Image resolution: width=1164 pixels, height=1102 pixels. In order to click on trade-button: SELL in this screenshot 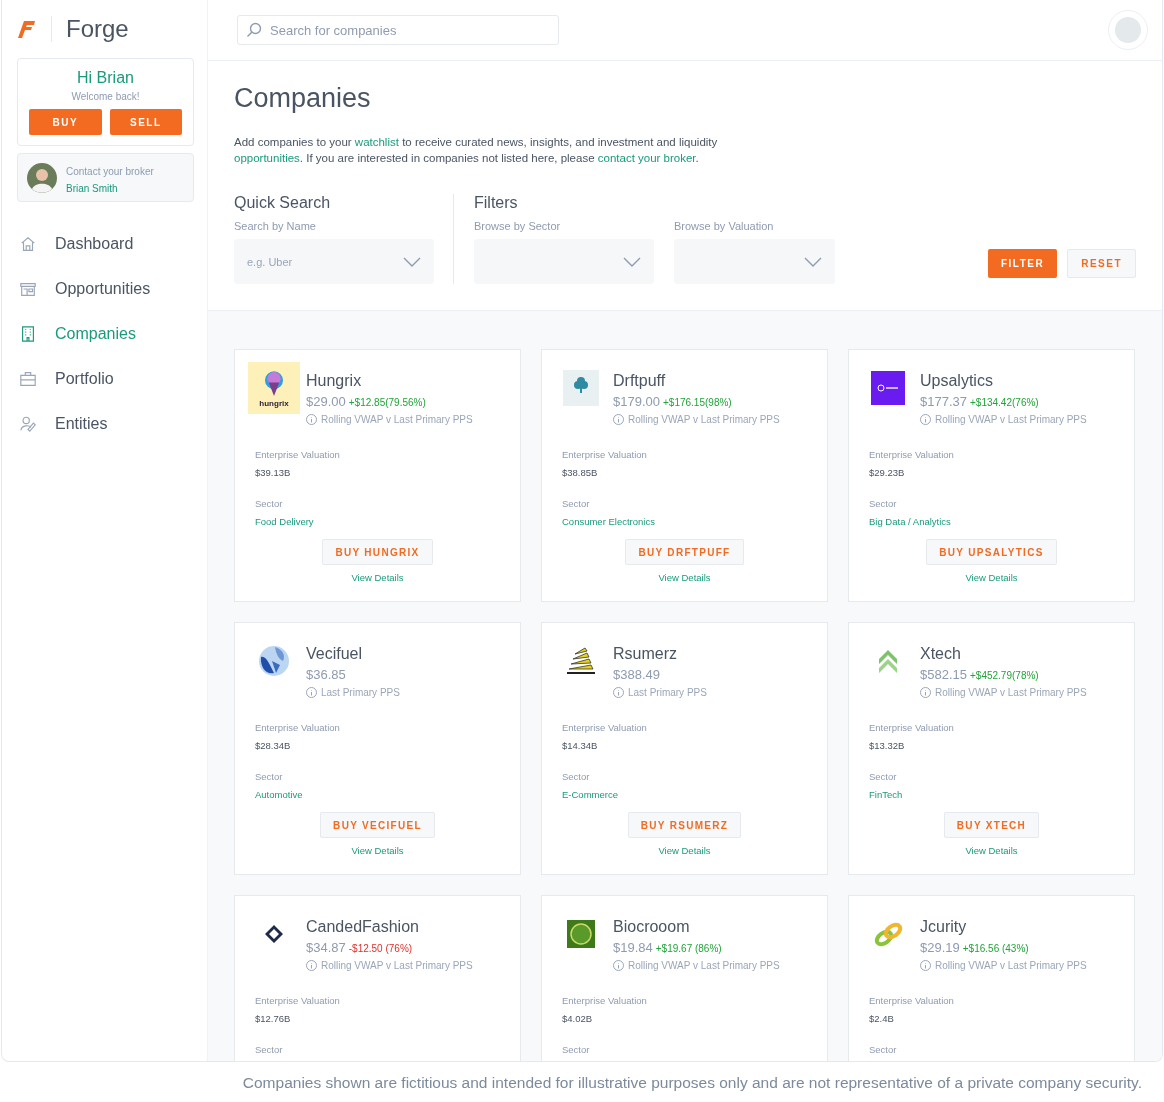, I will do `click(145, 122)`.